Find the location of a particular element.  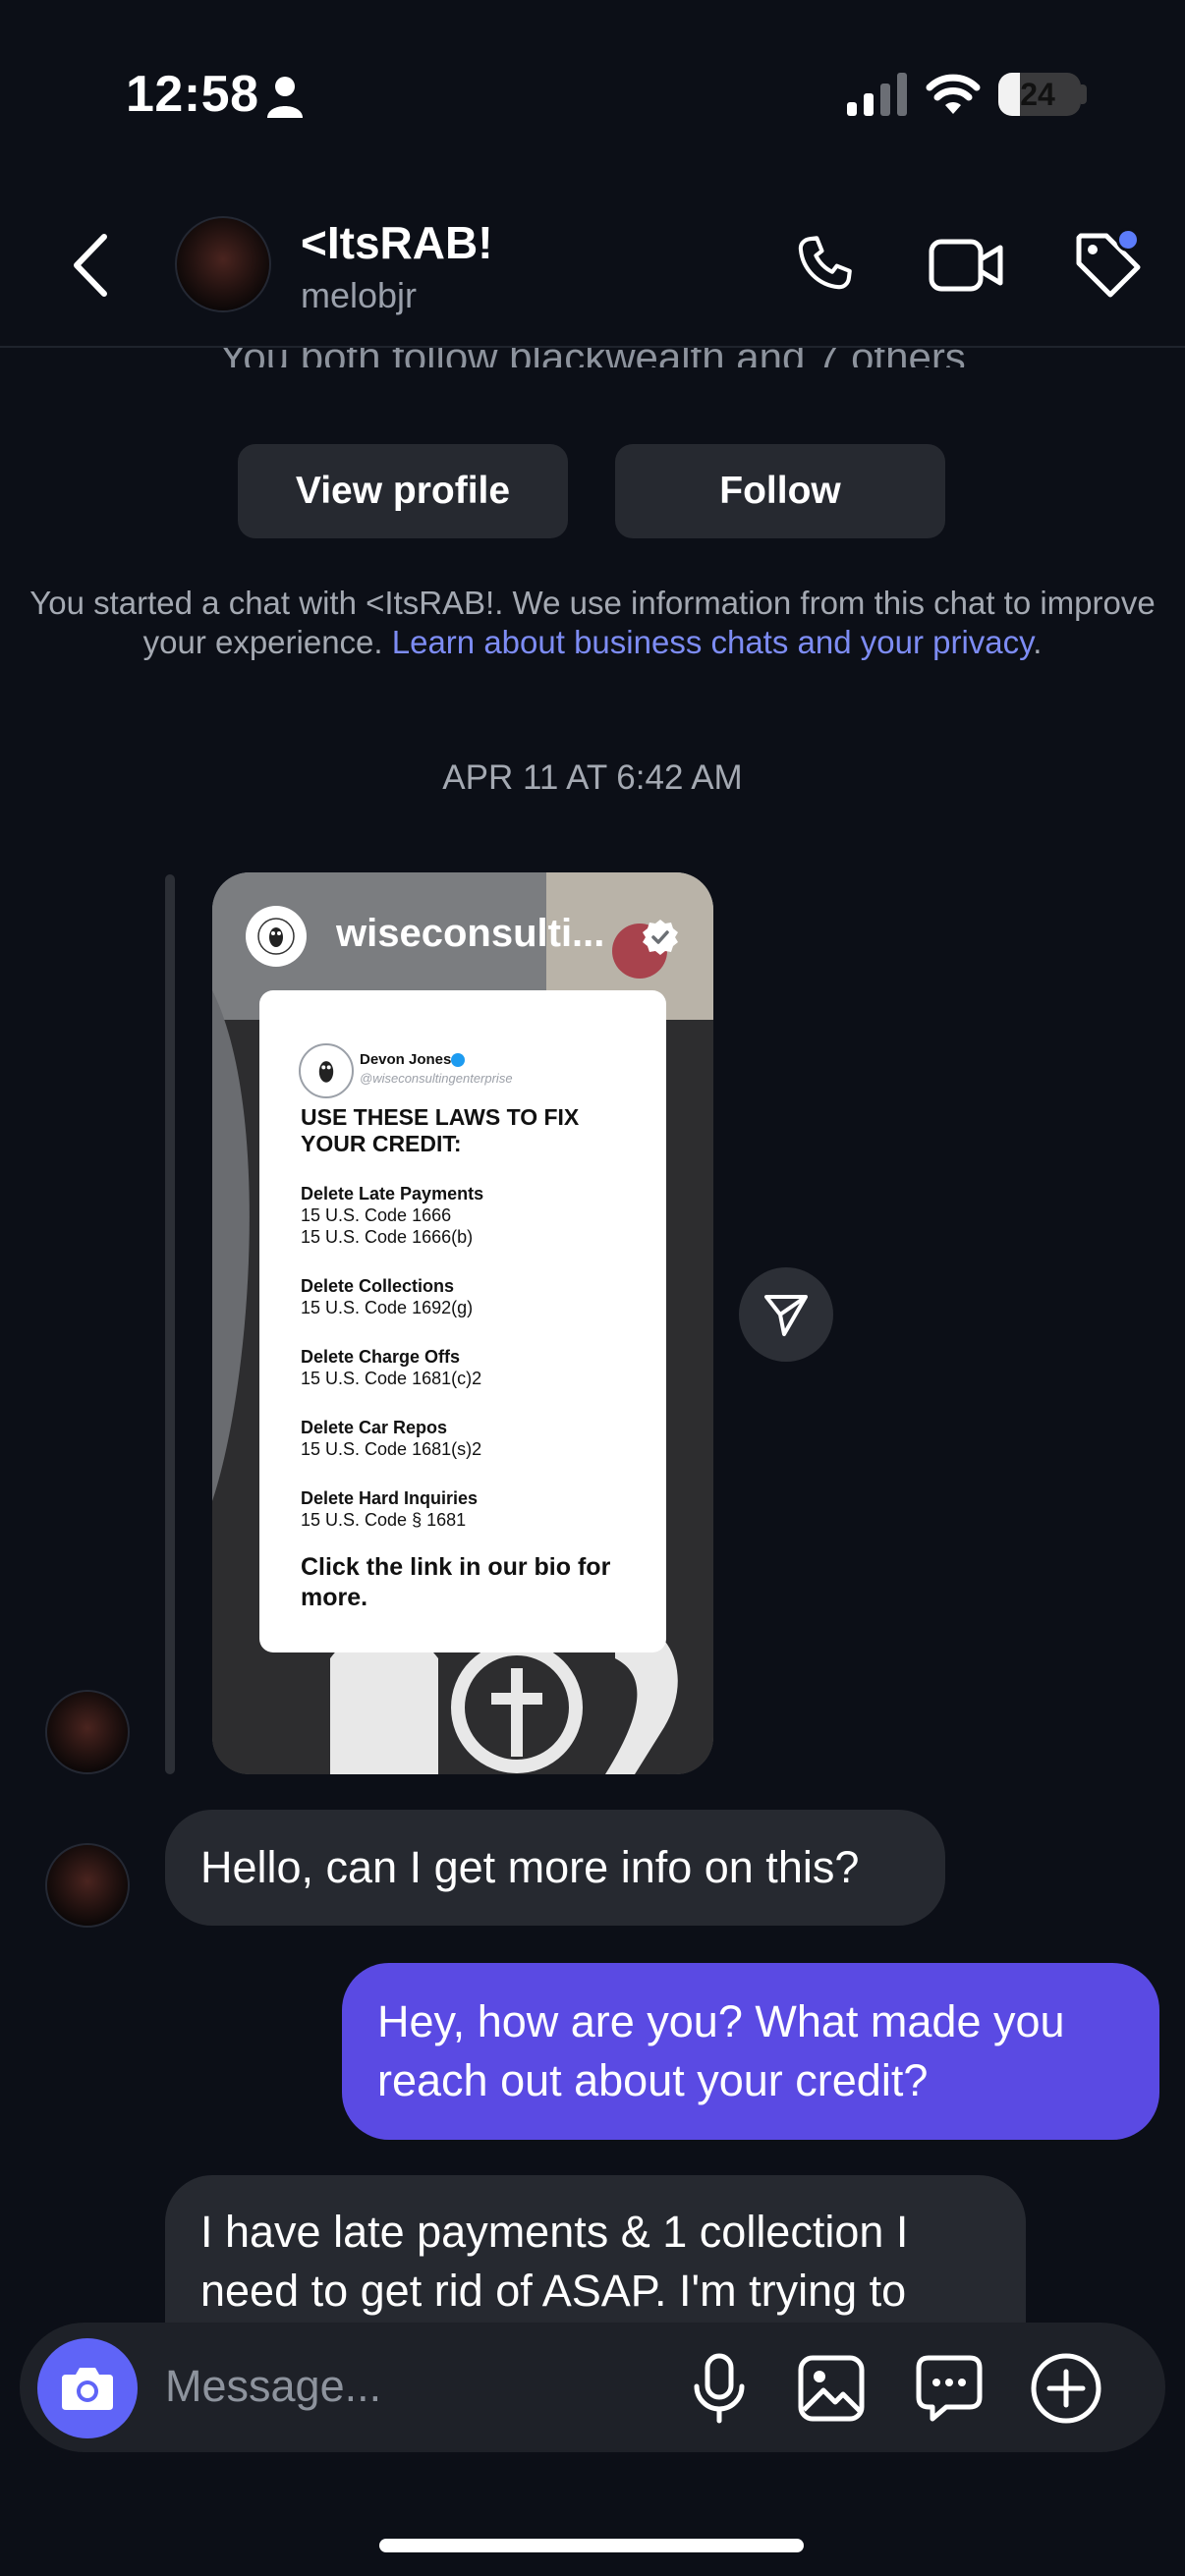

phone-icon is located at coordinates (825, 263).